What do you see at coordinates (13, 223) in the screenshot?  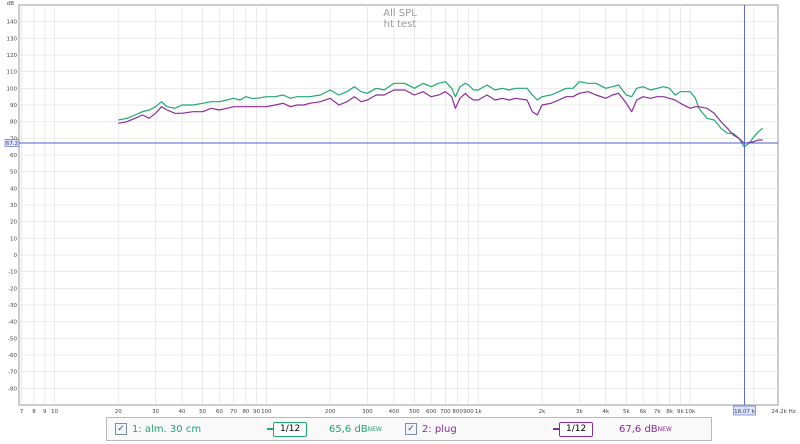 I see `y-tick-label: 20` at bounding box center [13, 223].